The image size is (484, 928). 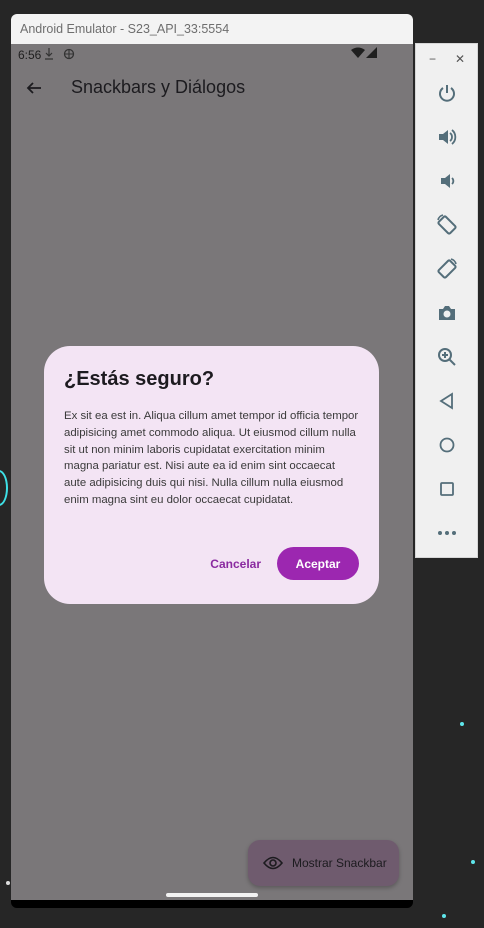 What do you see at coordinates (212, 29) in the screenshot?
I see `window-title: Android Emulator - S23_API_33:5554` at bounding box center [212, 29].